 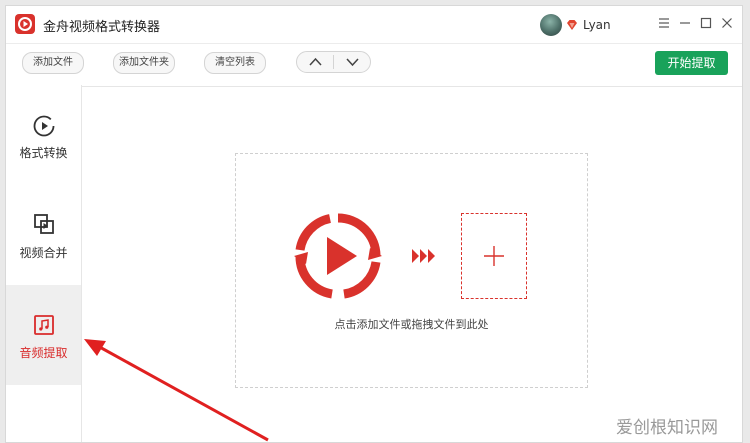 I want to click on move-up-icon, so click(x=315, y=62).